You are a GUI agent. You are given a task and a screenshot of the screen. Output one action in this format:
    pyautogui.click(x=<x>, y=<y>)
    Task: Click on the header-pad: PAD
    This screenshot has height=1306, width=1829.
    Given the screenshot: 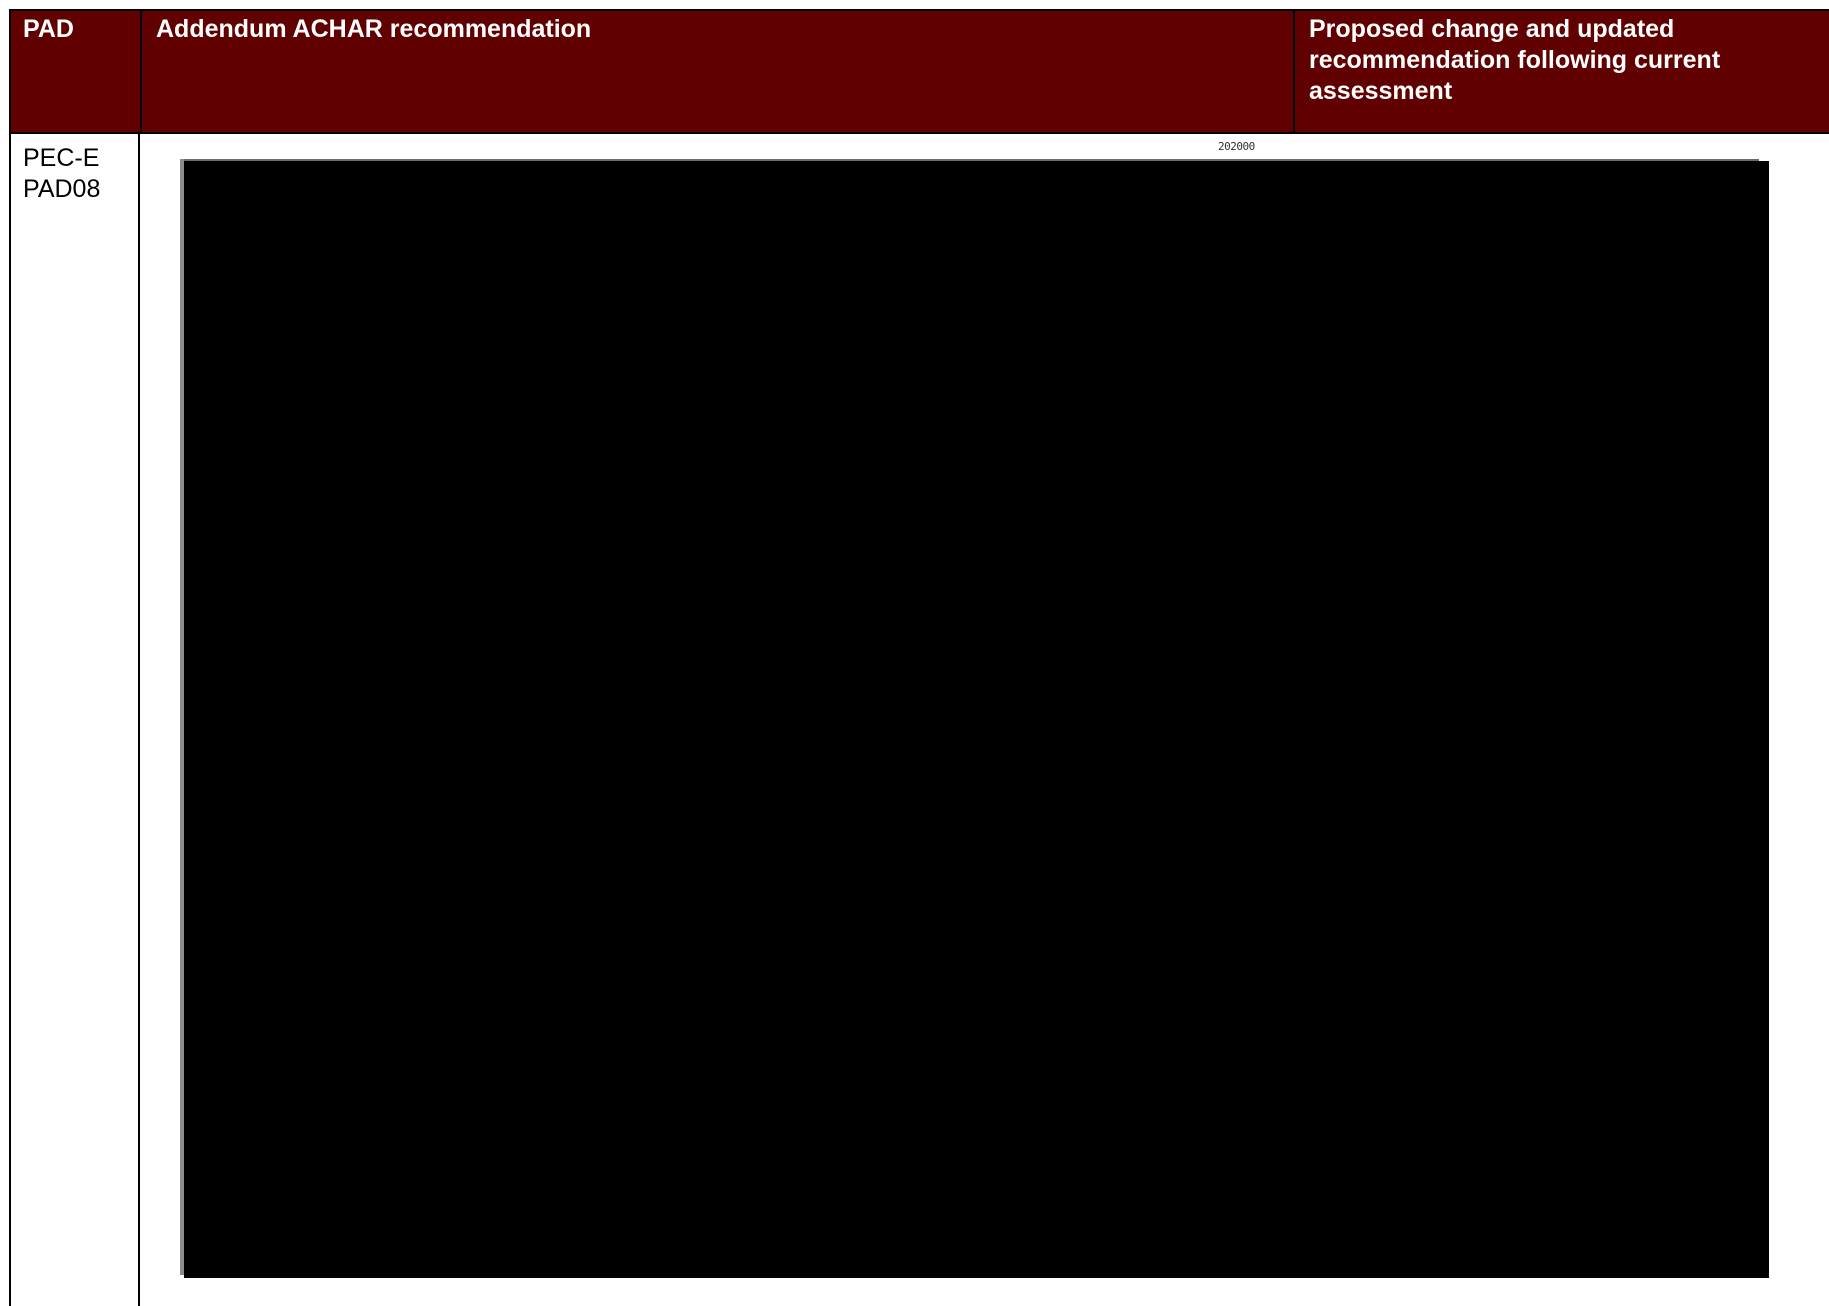 What is the action you would take?
    pyautogui.click(x=76, y=72)
    